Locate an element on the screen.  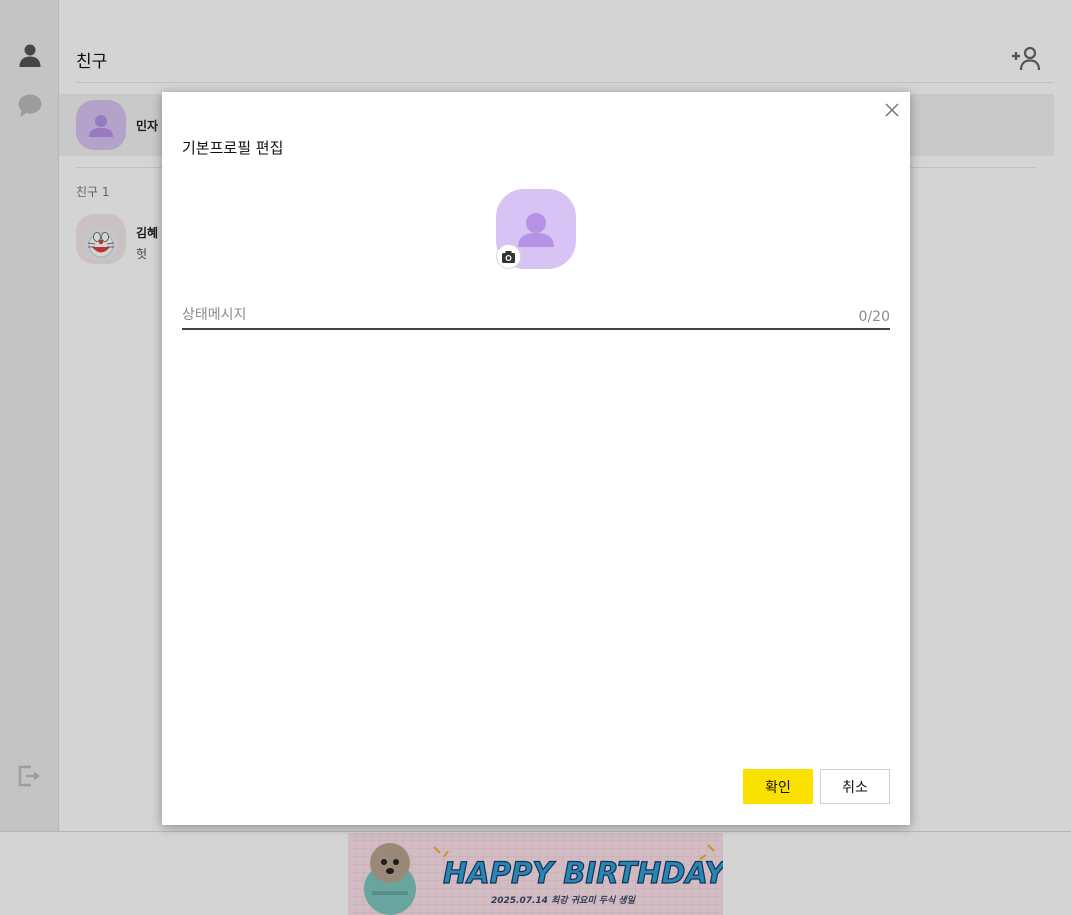
close-icon is located at coordinates (892, 110).